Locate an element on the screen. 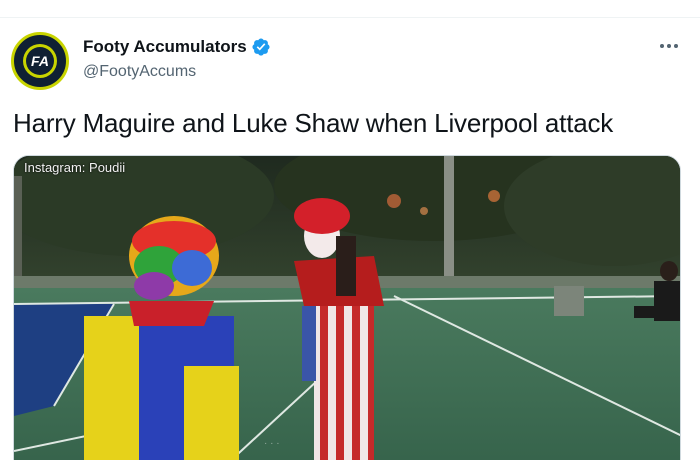 This screenshot has width=700, height=460. more-options-button is located at coordinates (669, 46).